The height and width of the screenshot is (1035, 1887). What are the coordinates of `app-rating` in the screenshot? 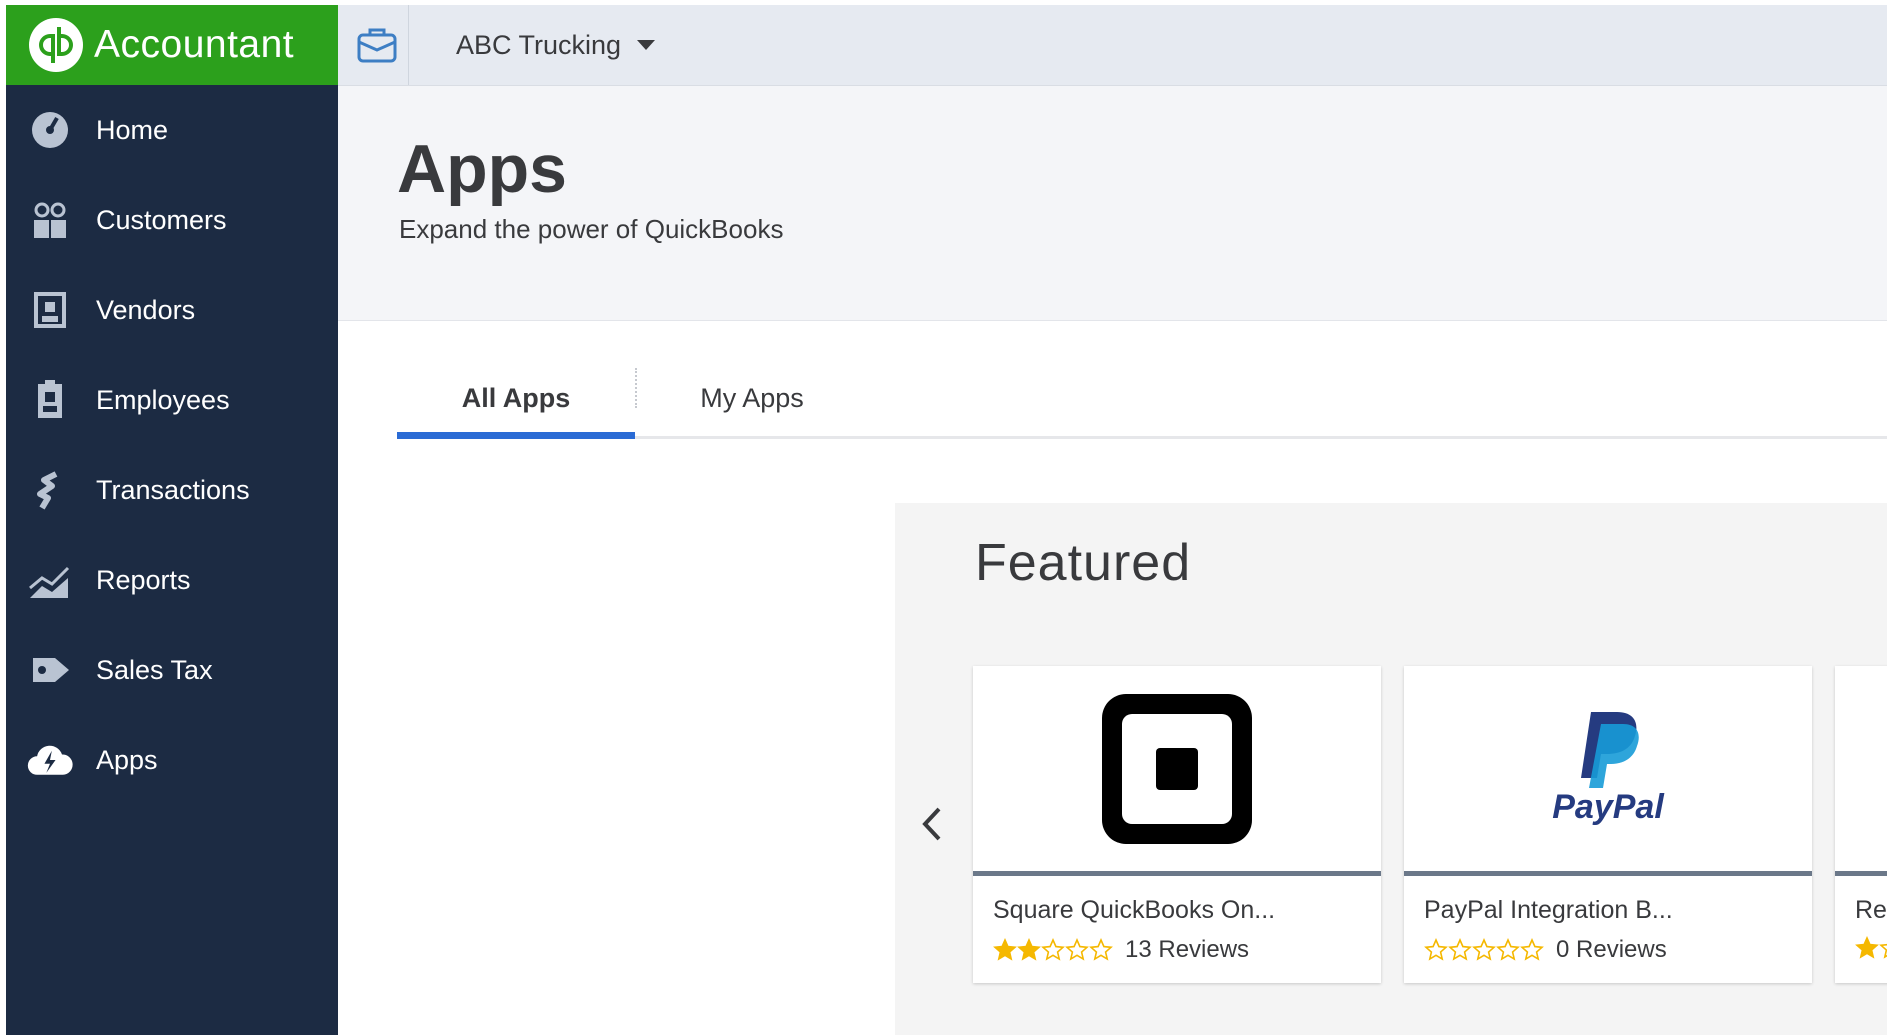 It's located at (1871, 948).